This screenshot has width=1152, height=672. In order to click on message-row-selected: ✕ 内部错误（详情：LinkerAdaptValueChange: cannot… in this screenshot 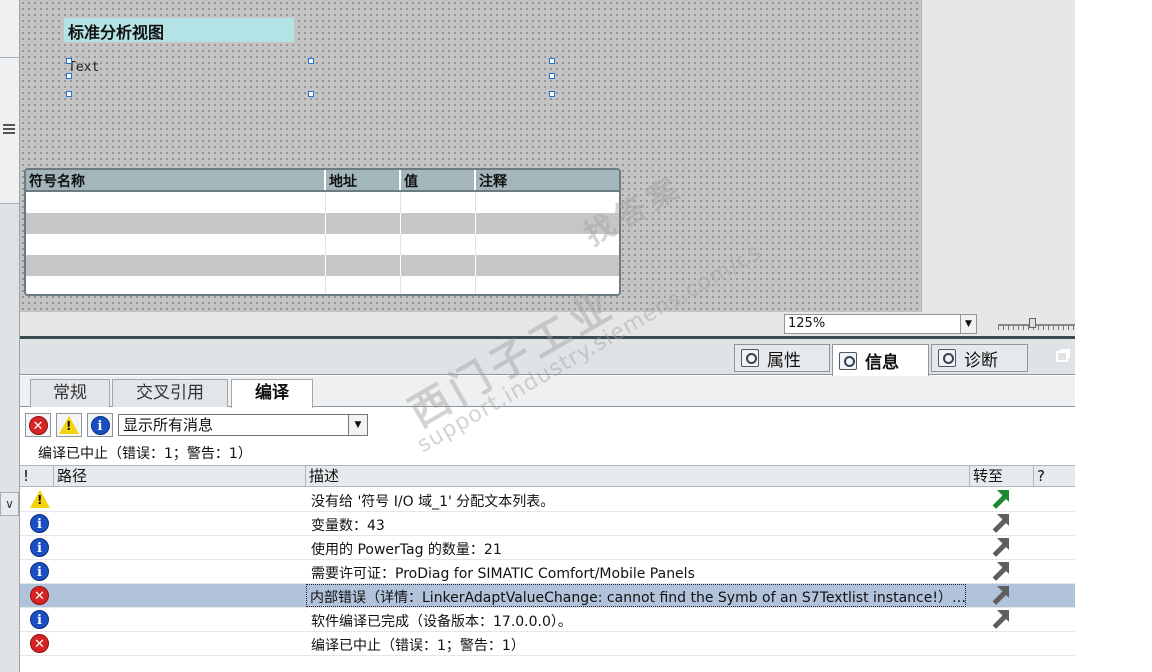, I will do `click(547, 596)`.